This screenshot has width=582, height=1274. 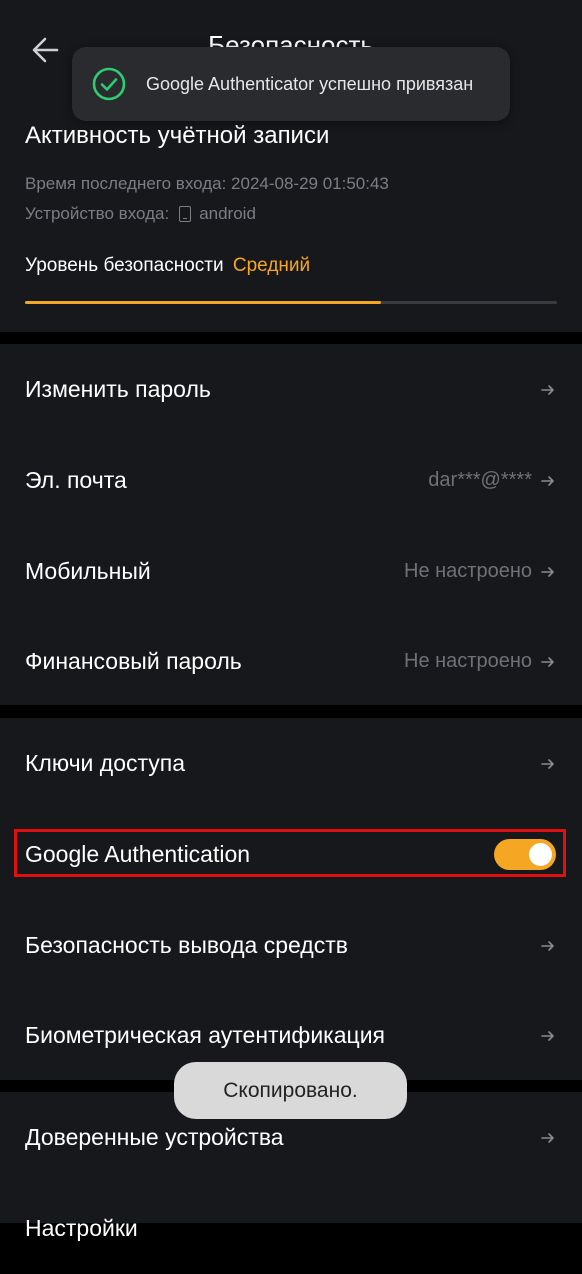 What do you see at coordinates (105, 763) in the screenshot?
I see `row-label: Ключи доступа` at bounding box center [105, 763].